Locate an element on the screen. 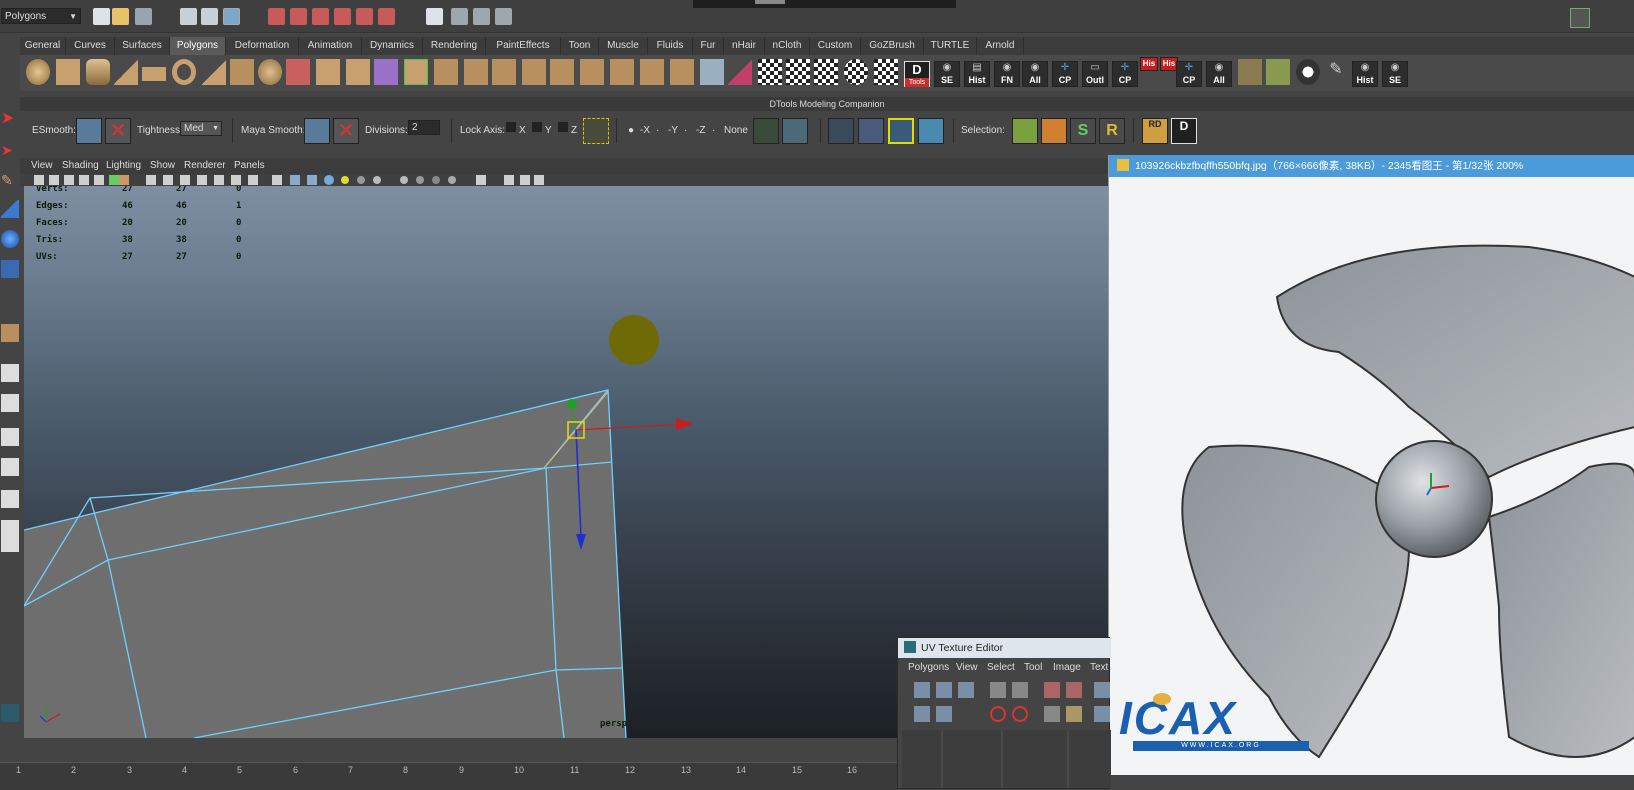 The height and width of the screenshot is (790, 1634). layout-four-icon is located at coordinates (10, 403).